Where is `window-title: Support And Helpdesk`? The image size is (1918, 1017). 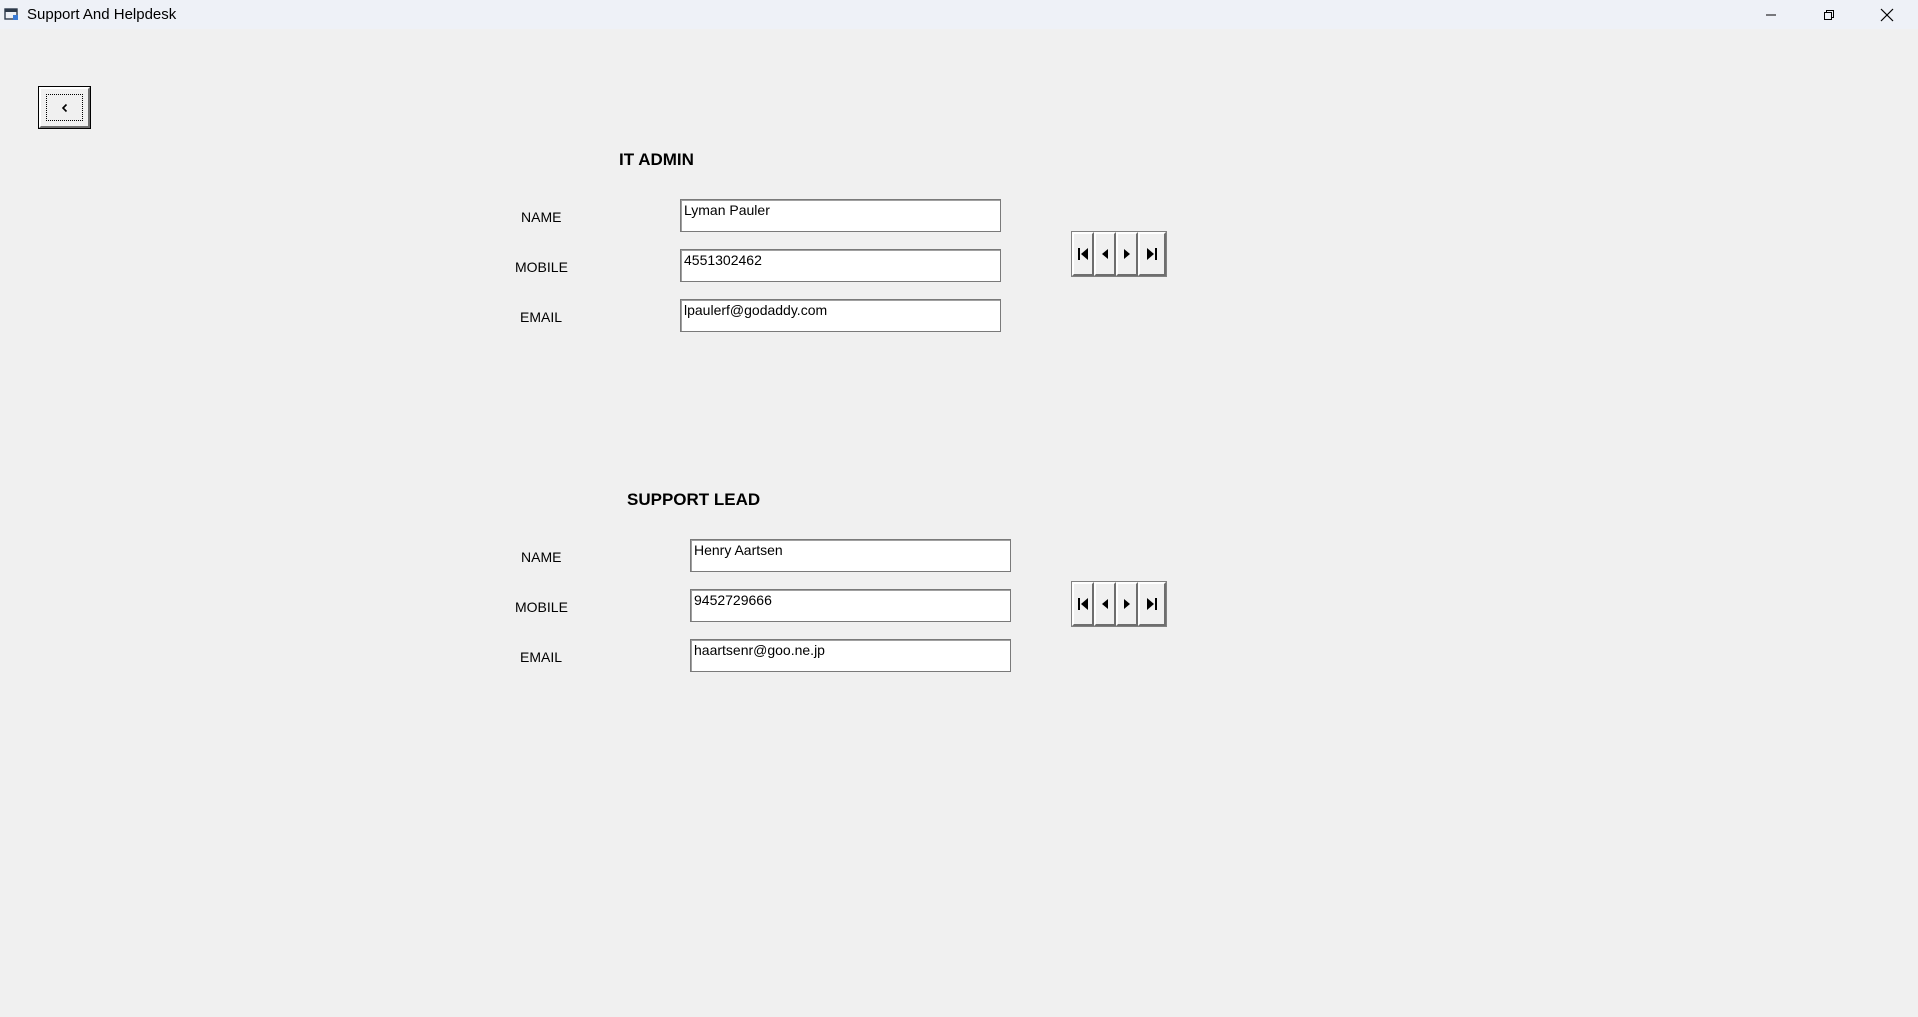 window-title: Support And Helpdesk is located at coordinates (102, 14).